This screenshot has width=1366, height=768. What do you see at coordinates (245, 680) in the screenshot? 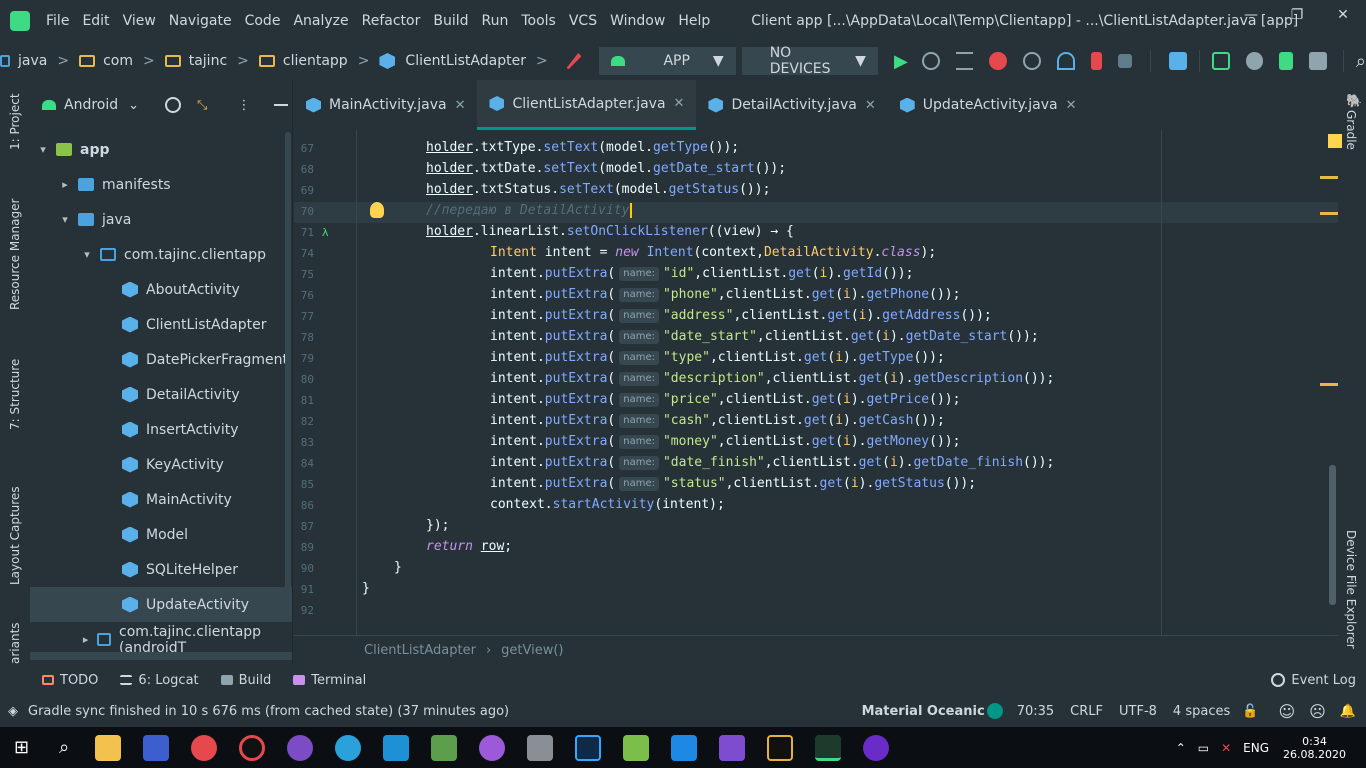
I see `build-tool-button: Build` at bounding box center [245, 680].